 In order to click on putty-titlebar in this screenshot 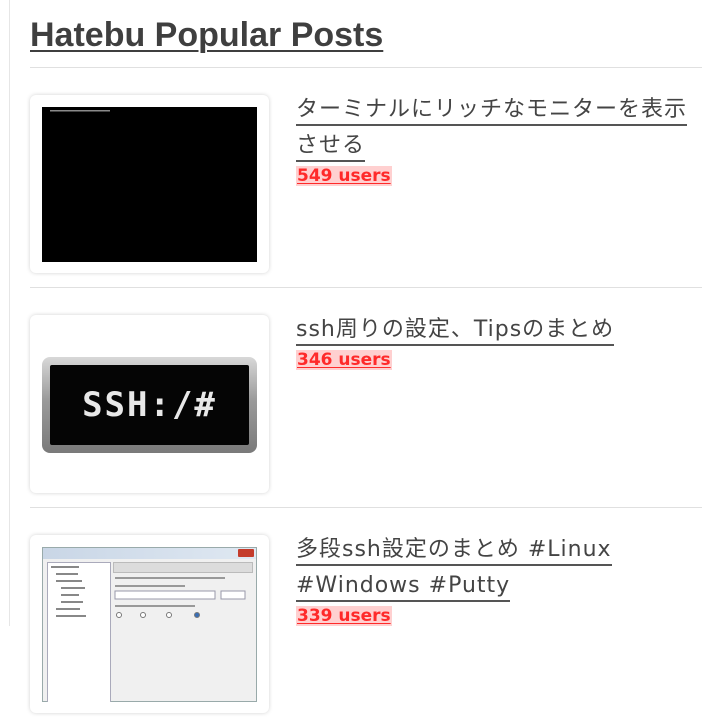, I will do `click(149, 553)`.